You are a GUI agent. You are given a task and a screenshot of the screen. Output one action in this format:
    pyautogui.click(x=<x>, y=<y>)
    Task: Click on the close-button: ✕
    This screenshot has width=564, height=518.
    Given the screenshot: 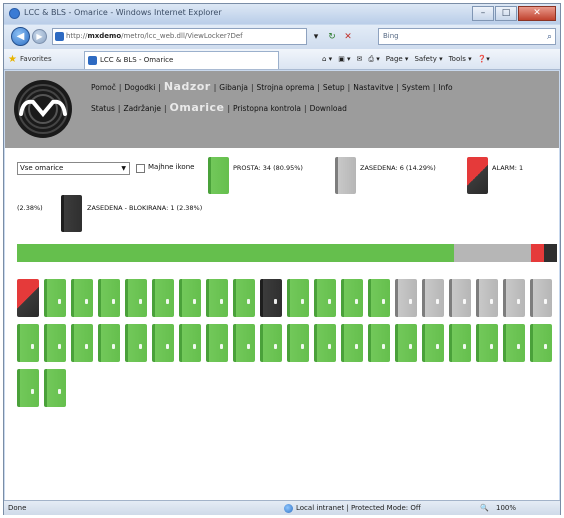 What is the action you would take?
    pyautogui.click(x=537, y=13)
    